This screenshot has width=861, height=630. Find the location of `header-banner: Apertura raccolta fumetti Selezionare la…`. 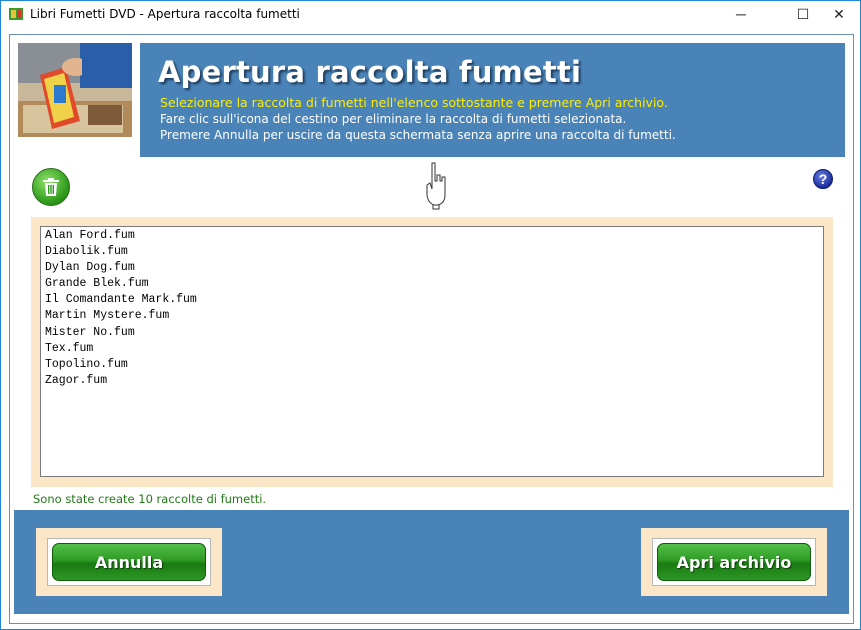

header-banner: Apertura raccolta fumetti Selezionare la… is located at coordinates (492, 100).